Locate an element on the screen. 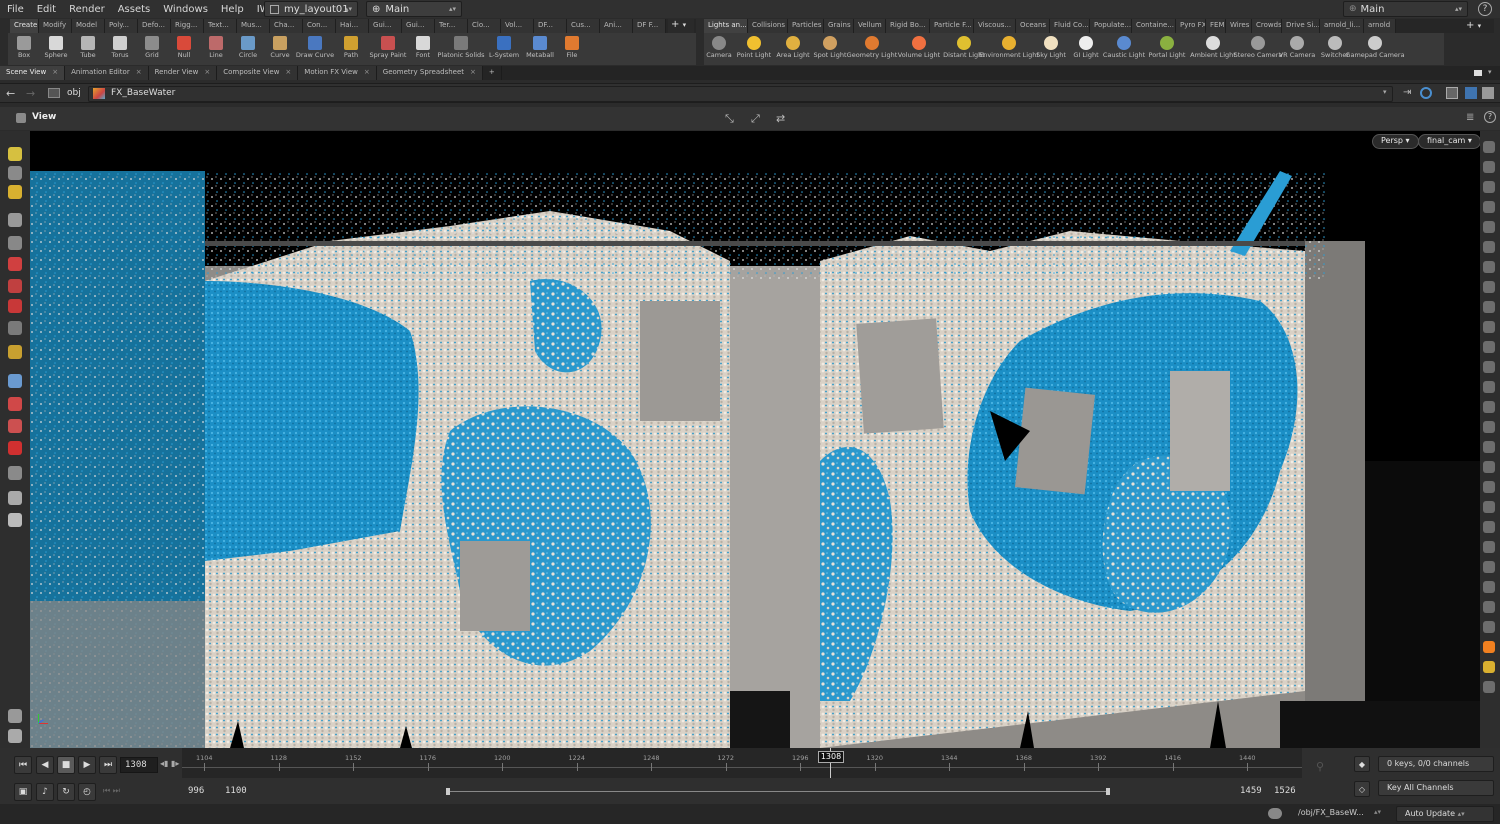 The height and width of the screenshot is (824, 1500). tool-spray-paint-button: Spray Paint is located at coordinates (388, 49).